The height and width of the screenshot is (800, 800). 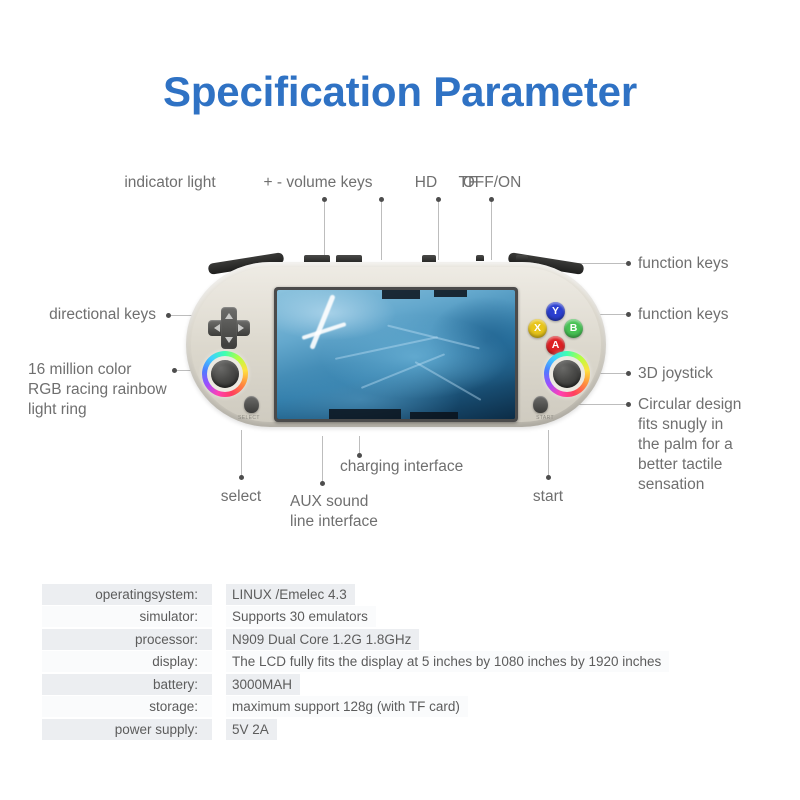 What do you see at coordinates (127, 617) in the screenshot?
I see `spec-label-text: simulator:` at bounding box center [127, 617].